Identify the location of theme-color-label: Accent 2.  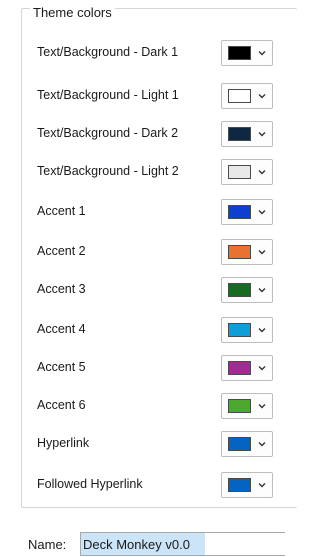
(61, 251).